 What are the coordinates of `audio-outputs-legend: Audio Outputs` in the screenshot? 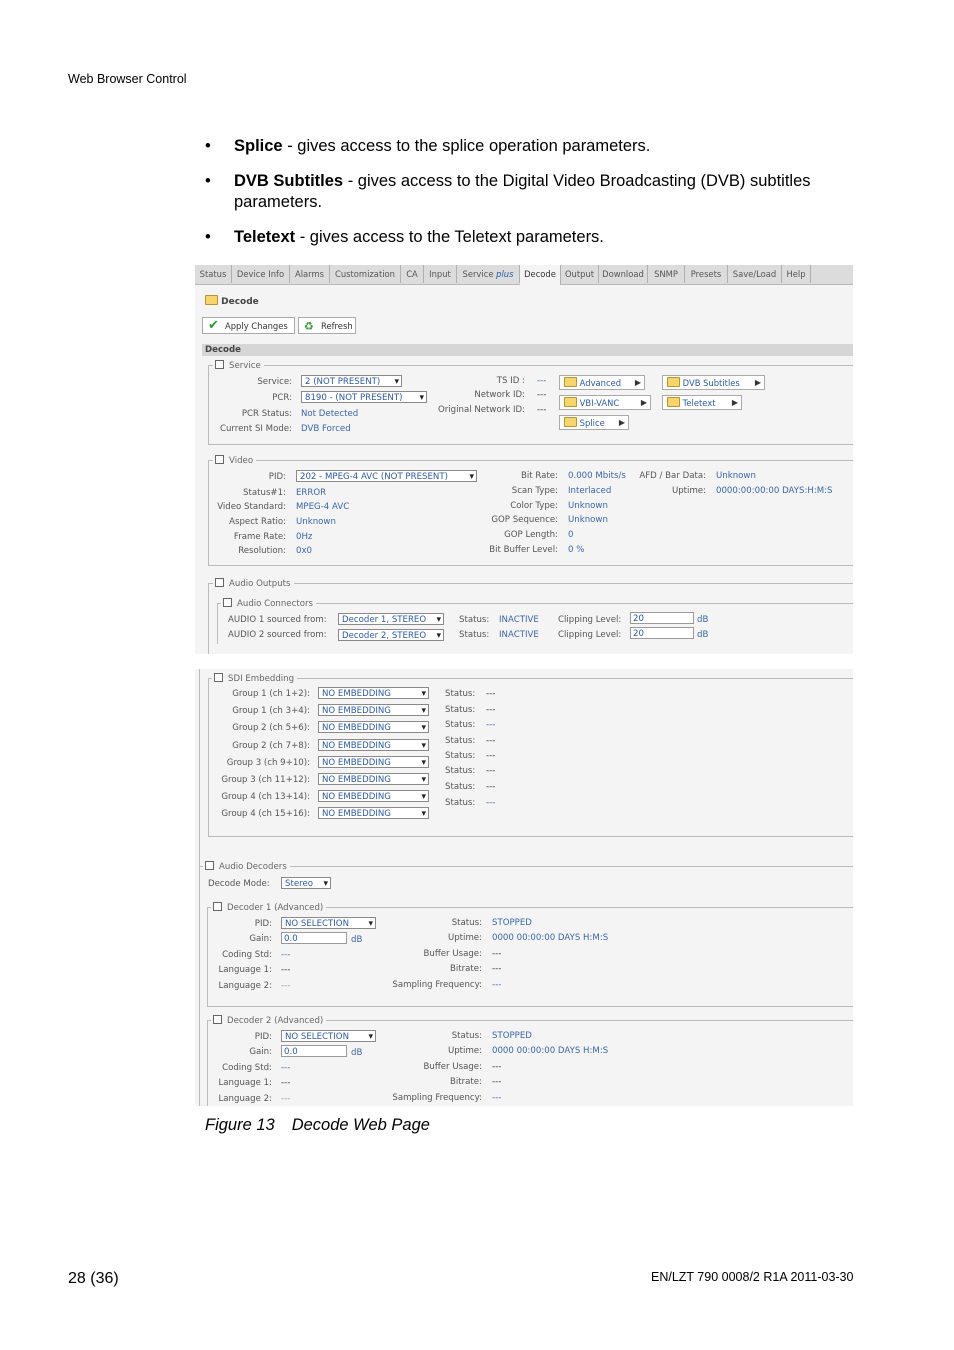 It's located at (253, 583).